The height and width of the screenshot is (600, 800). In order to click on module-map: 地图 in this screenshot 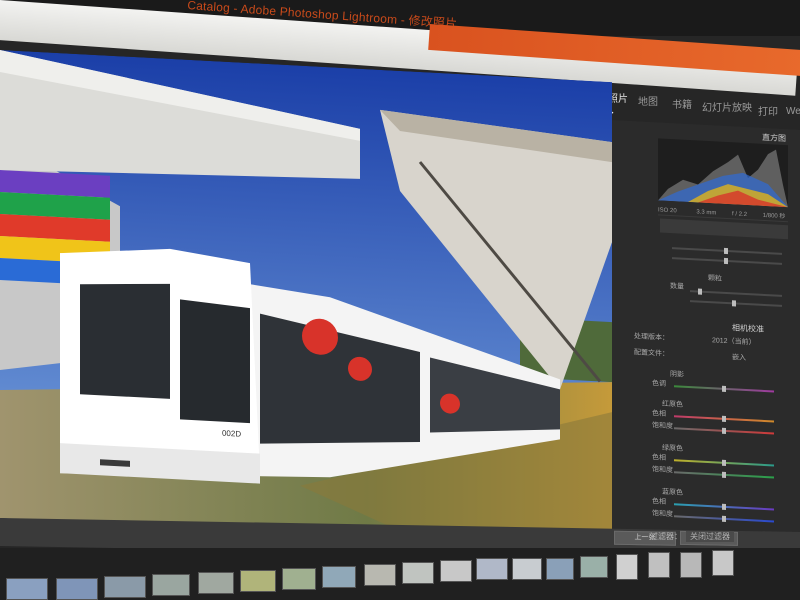, I will do `click(648, 100)`.